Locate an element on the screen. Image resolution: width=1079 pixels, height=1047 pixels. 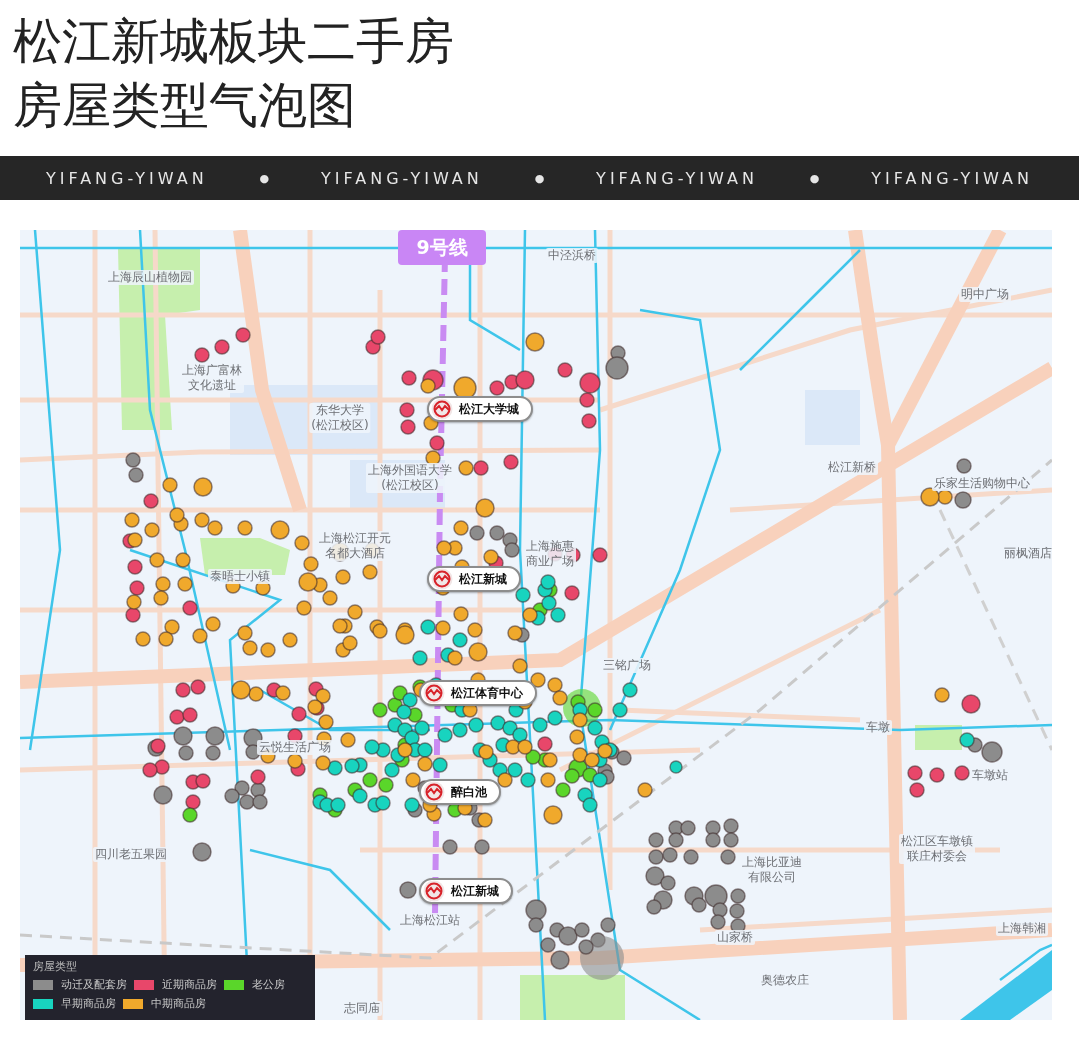
place-label: 车墩站 is located at coordinates (990, 775).